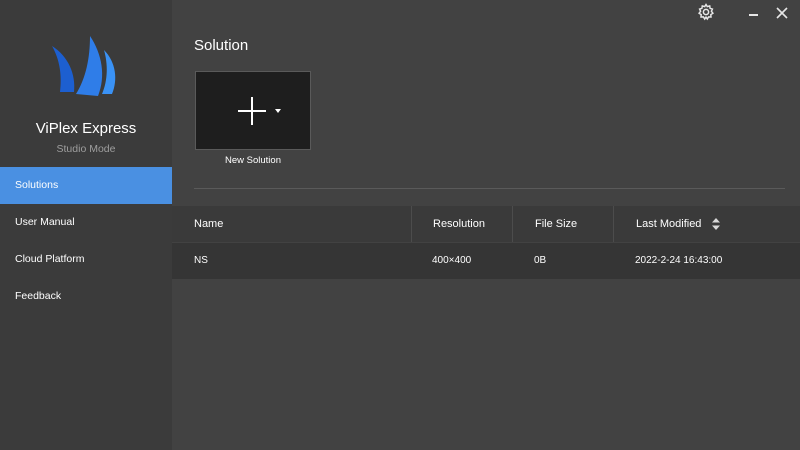  Describe the element at coordinates (486, 261) in the screenshot. I see `table-row: NS 400×400 0B 2022-2-24 16:43:00` at that location.